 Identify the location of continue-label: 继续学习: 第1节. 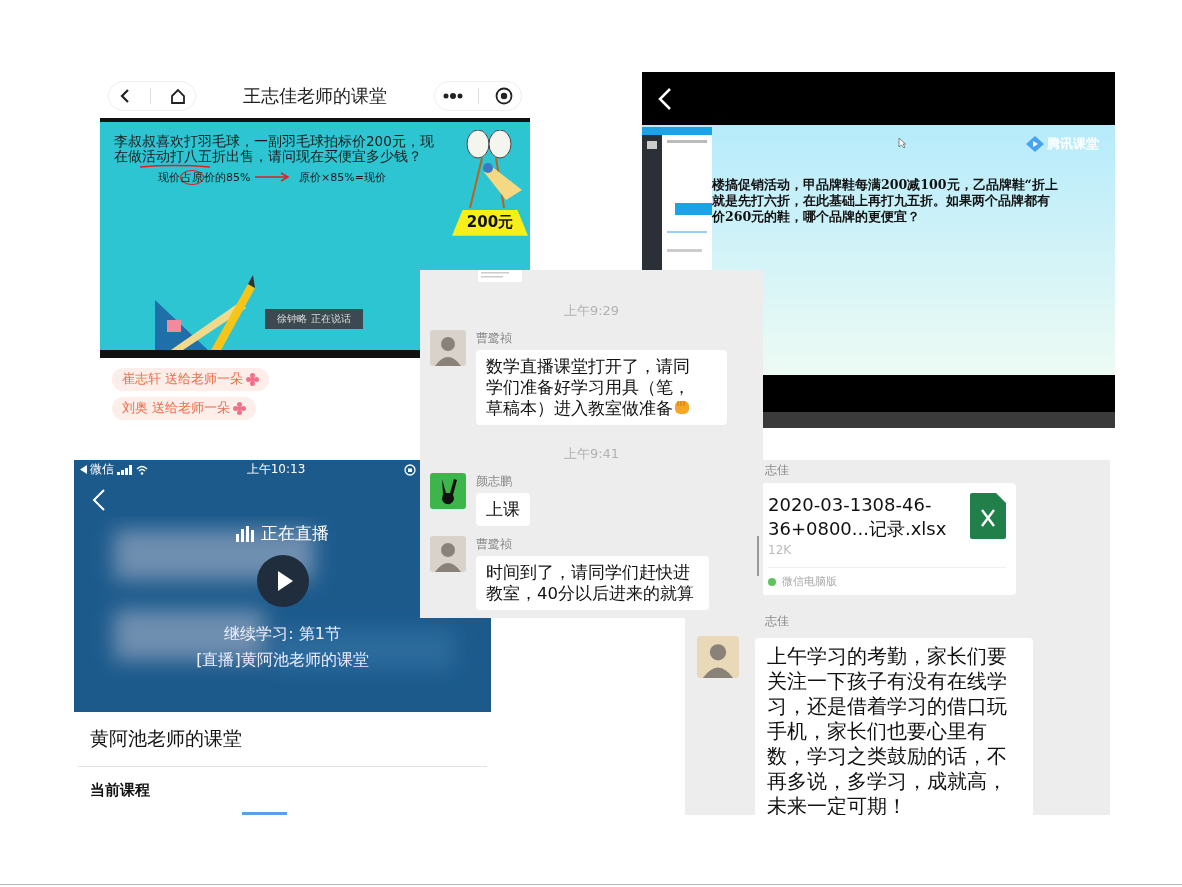
(282, 634).